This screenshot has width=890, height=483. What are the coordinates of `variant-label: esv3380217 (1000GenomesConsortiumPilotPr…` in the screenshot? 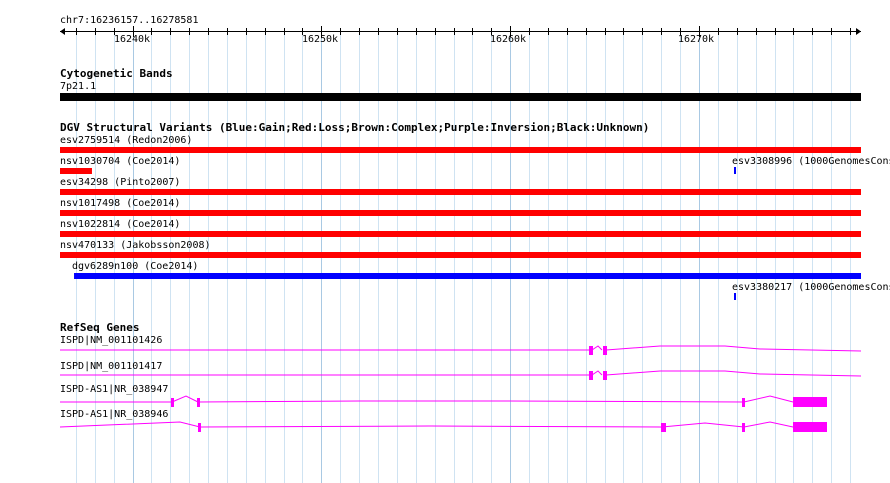 It's located at (811, 287).